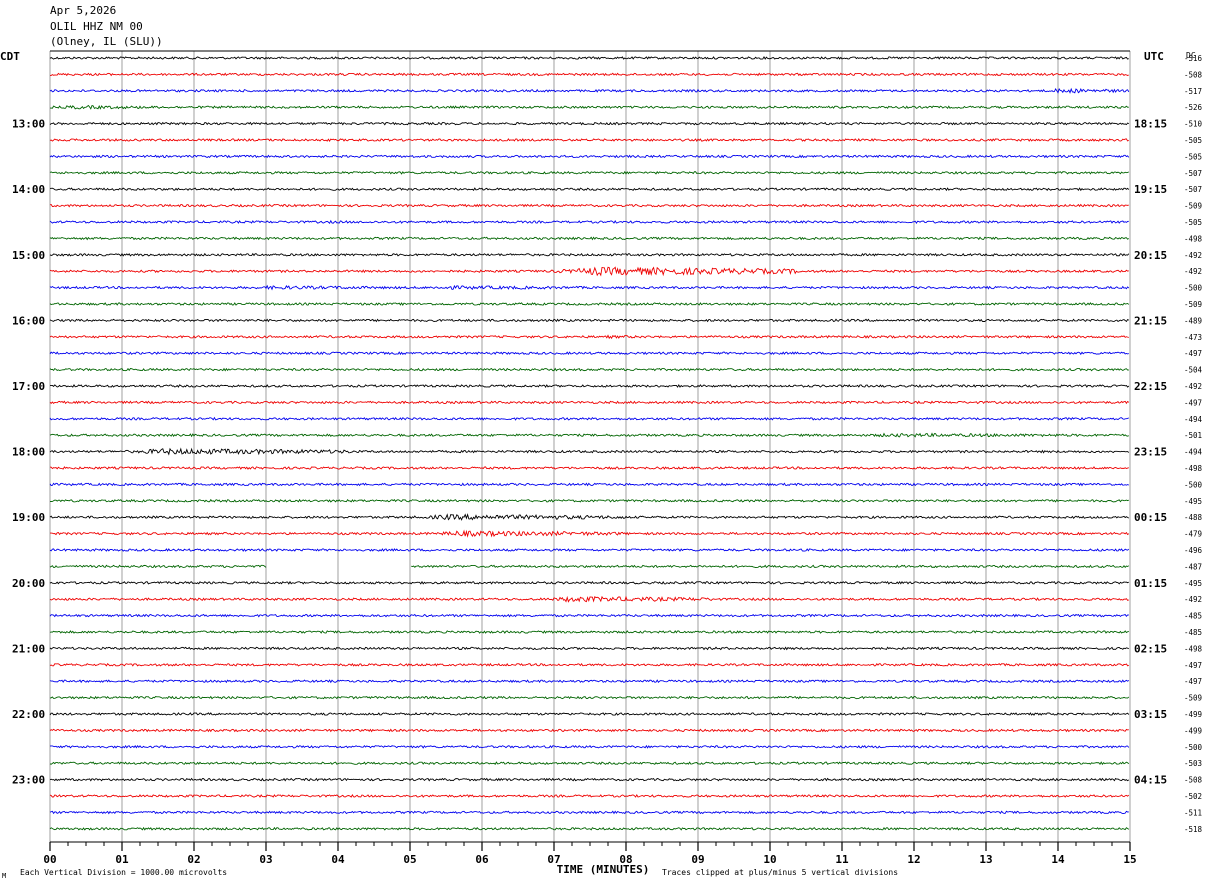 This screenshot has width=1210, height=886. I want to click on right-hour-label: 23:15, so click(1150, 452).